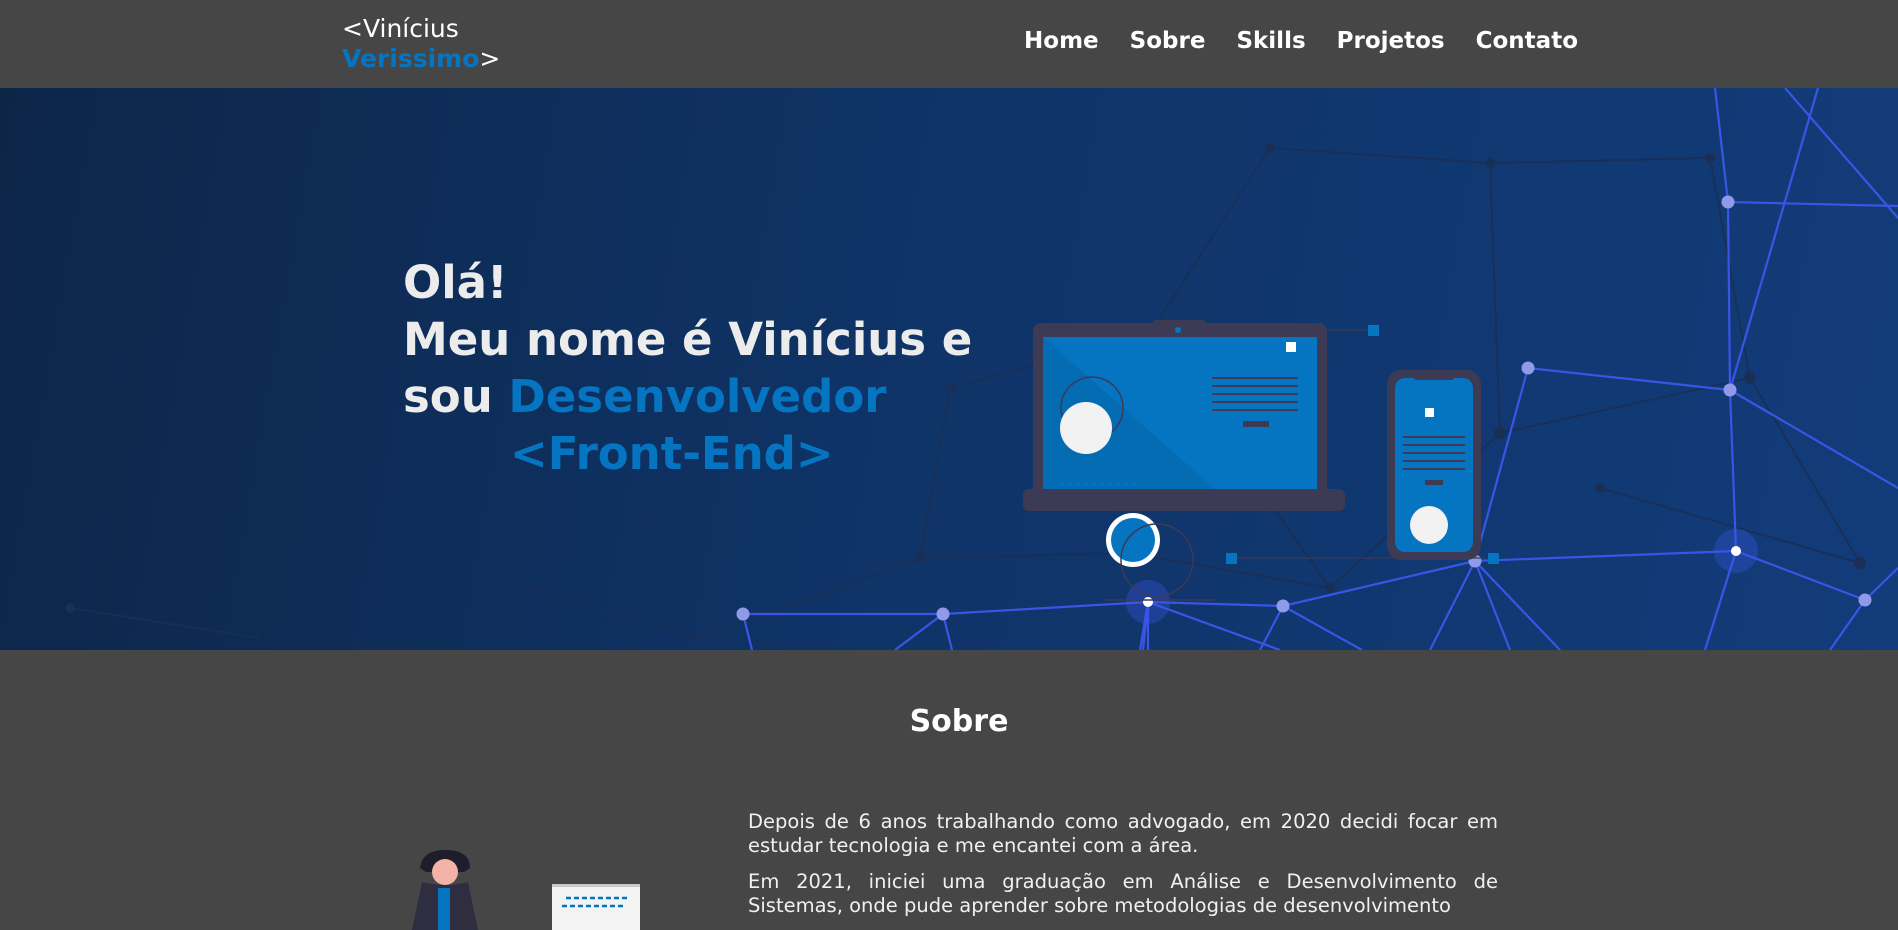 The image size is (1898, 930). Describe the element at coordinates (526, 890) in the screenshot. I see `person-illustration` at that location.